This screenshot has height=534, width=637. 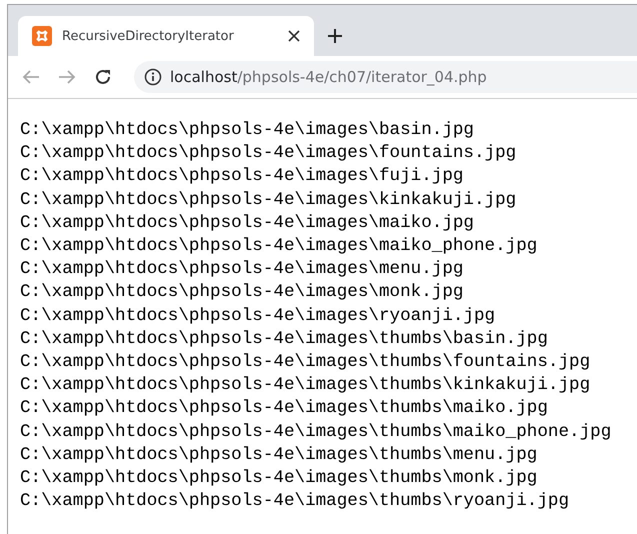 I want to click on url-host: localhost, so click(x=204, y=77).